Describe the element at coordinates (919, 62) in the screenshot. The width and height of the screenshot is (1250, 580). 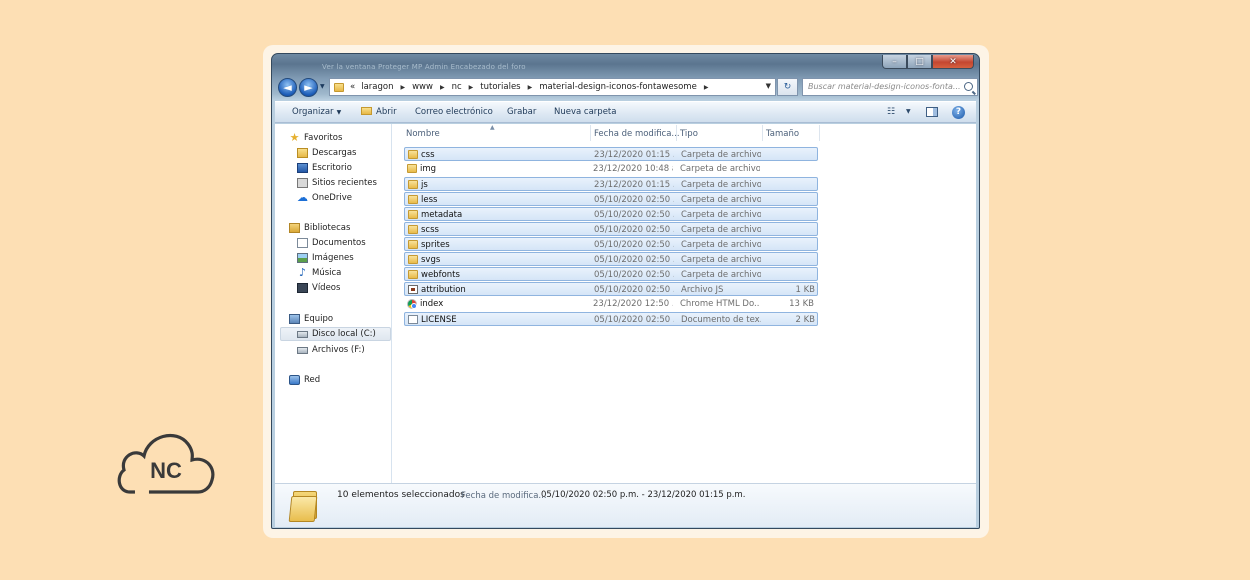
I see `maximize-button: □` at that location.